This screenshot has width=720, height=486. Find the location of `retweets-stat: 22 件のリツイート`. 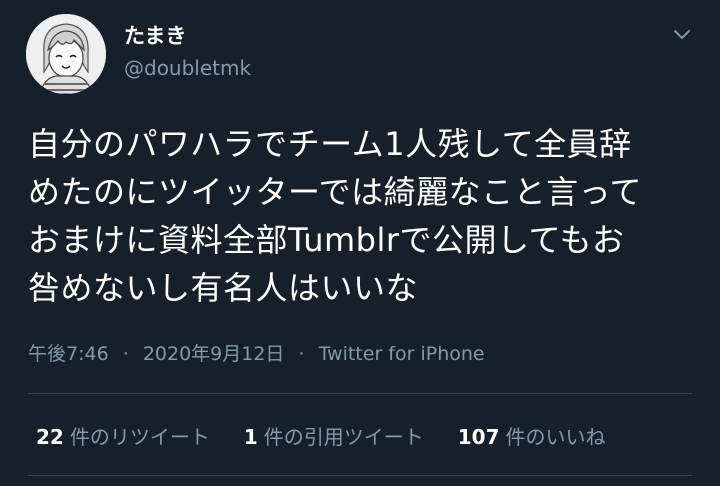

retweets-stat: 22 件のリツイート is located at coordinates (123, 435).